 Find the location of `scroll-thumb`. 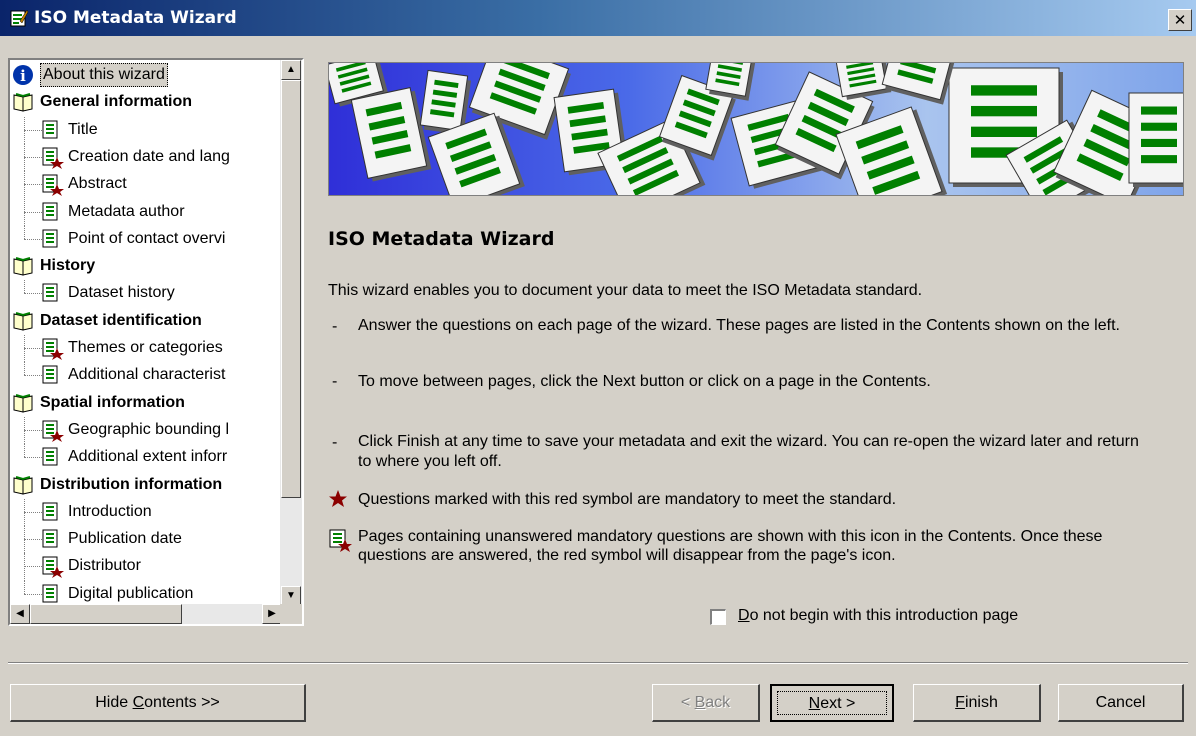

scroll-thumb is located at coordinates (291, 289).